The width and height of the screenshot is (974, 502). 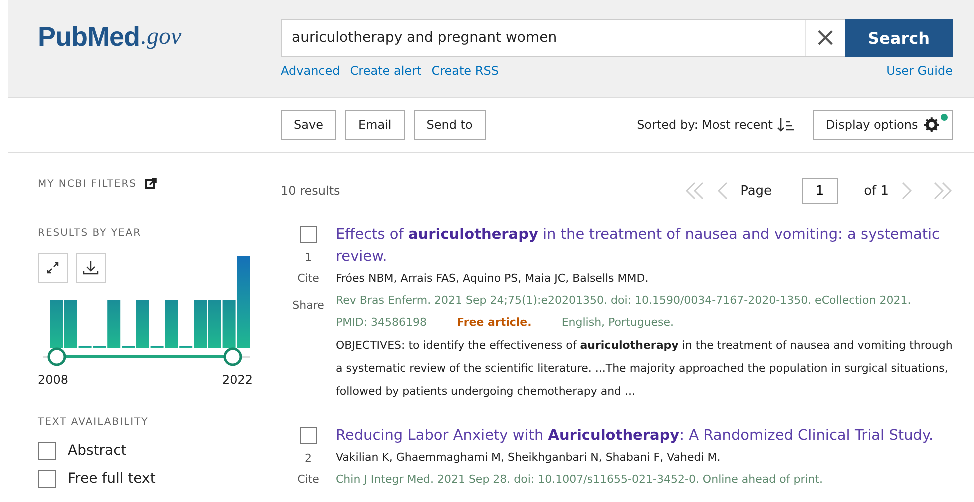 What do you see at coordinates (694, 191) in the screenshot?
I see `first-page-icon` at bounding box center [694, 191].